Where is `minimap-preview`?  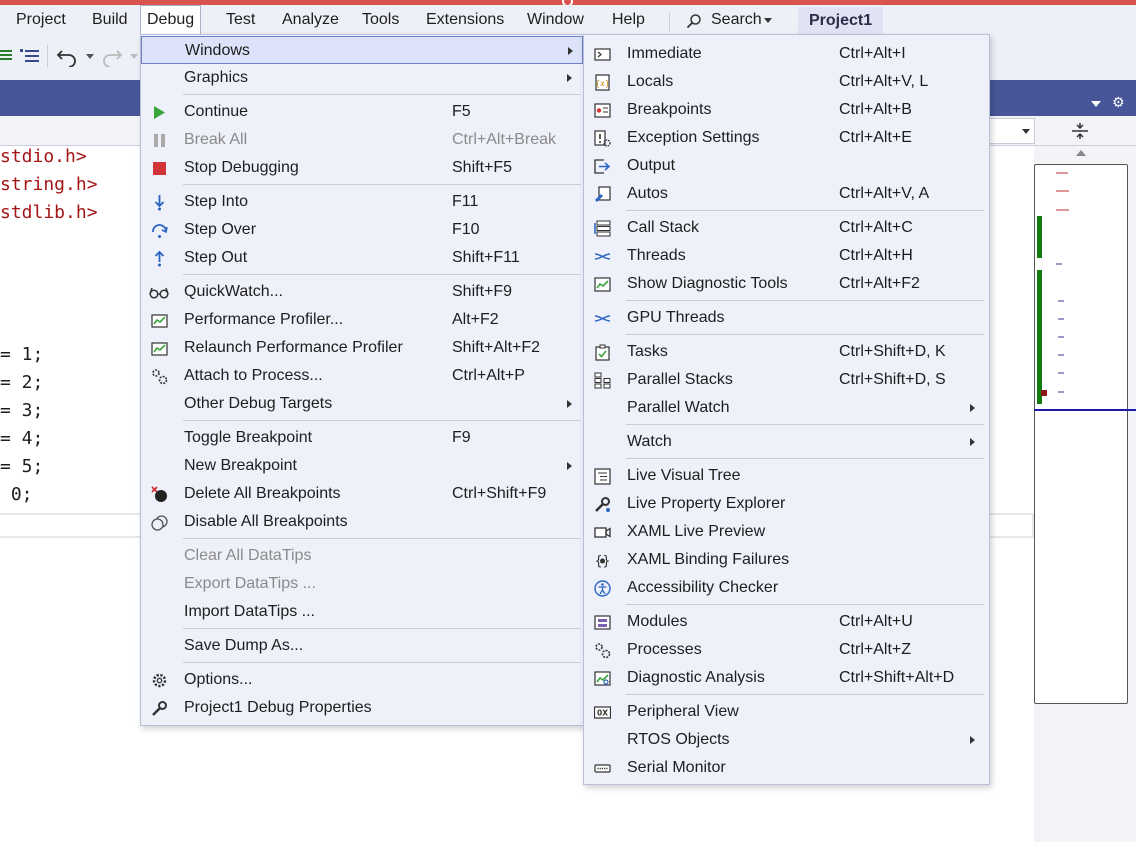
minimap-preview is located at coordinates (1081, 434).